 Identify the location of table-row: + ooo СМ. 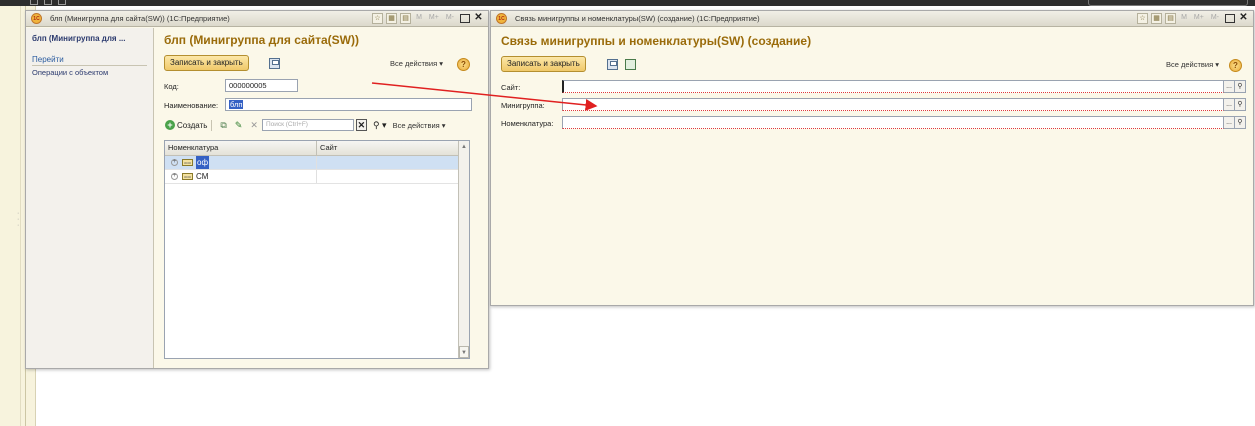
(312, 177).